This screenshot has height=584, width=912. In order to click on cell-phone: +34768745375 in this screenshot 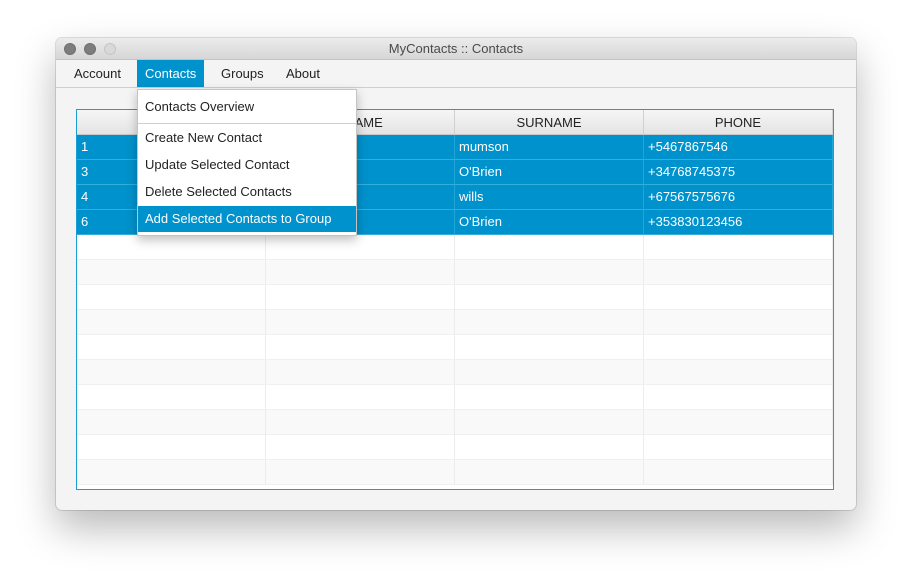, I will do `click(738, 172)`.